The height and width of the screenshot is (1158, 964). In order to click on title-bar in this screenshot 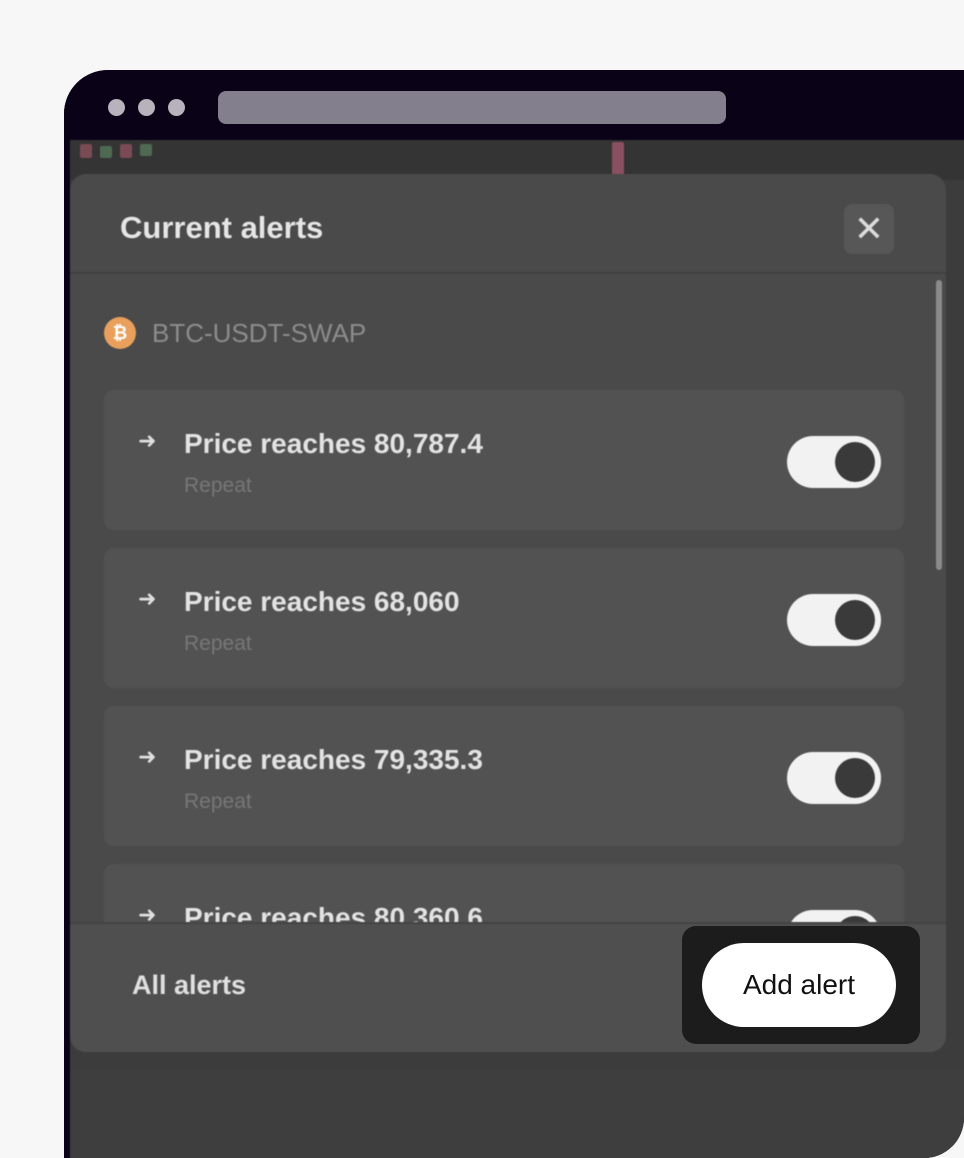, I will do `click(514, 105)`.